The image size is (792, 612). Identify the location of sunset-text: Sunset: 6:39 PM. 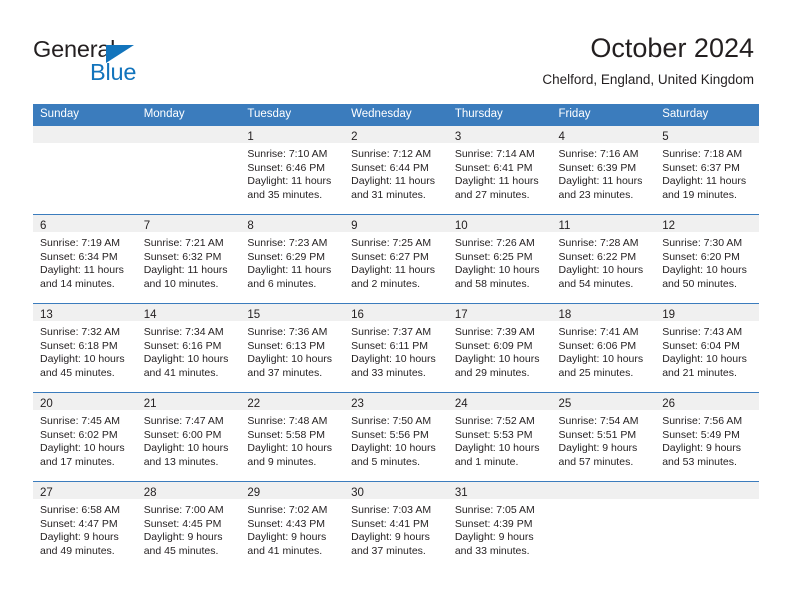
(597, 167).